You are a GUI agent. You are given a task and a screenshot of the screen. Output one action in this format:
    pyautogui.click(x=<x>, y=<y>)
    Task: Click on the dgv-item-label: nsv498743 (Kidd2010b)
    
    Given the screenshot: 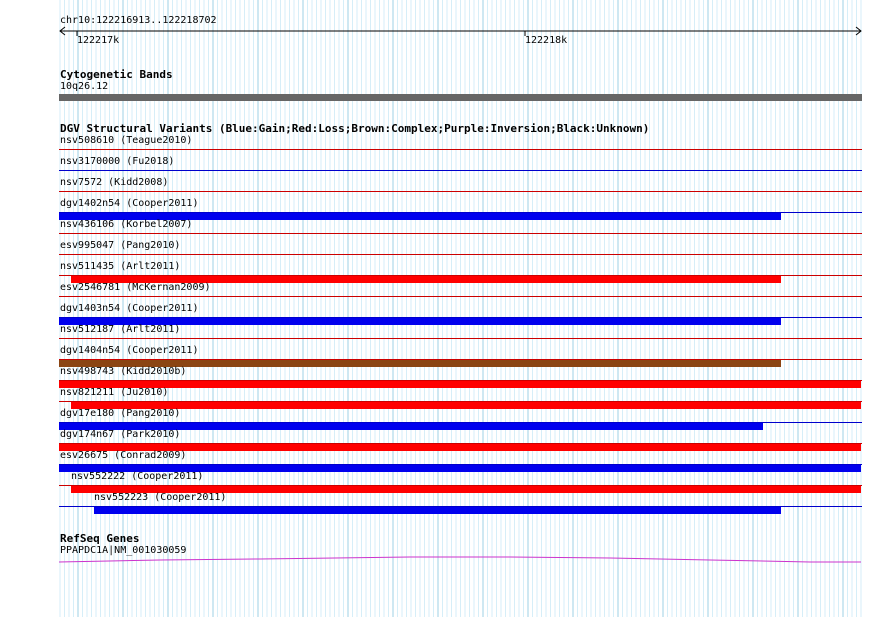 What is the action you would take?
    pyautogui.click(x=123, y=372)
    